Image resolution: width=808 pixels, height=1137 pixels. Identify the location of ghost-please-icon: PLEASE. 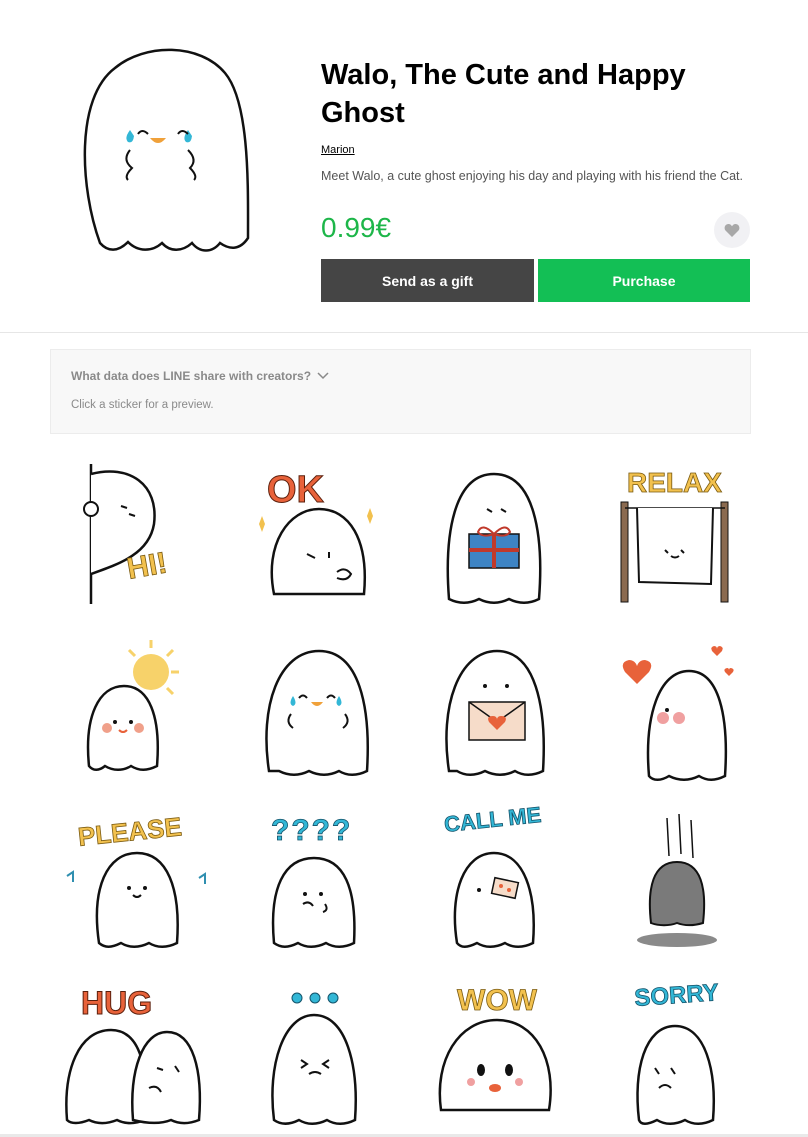
(136, 879).